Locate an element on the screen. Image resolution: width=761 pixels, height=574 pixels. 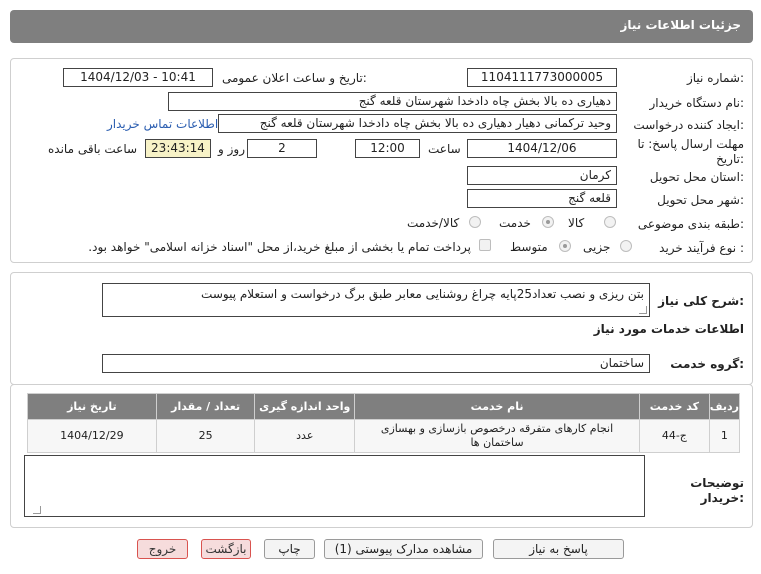
checkbox-icon is located at coordinates (485, 245).